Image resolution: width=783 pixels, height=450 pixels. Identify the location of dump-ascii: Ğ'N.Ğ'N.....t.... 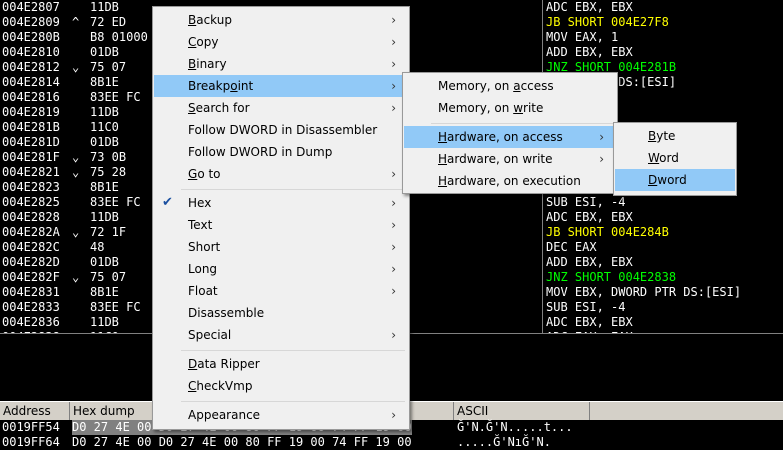
(515, 427).